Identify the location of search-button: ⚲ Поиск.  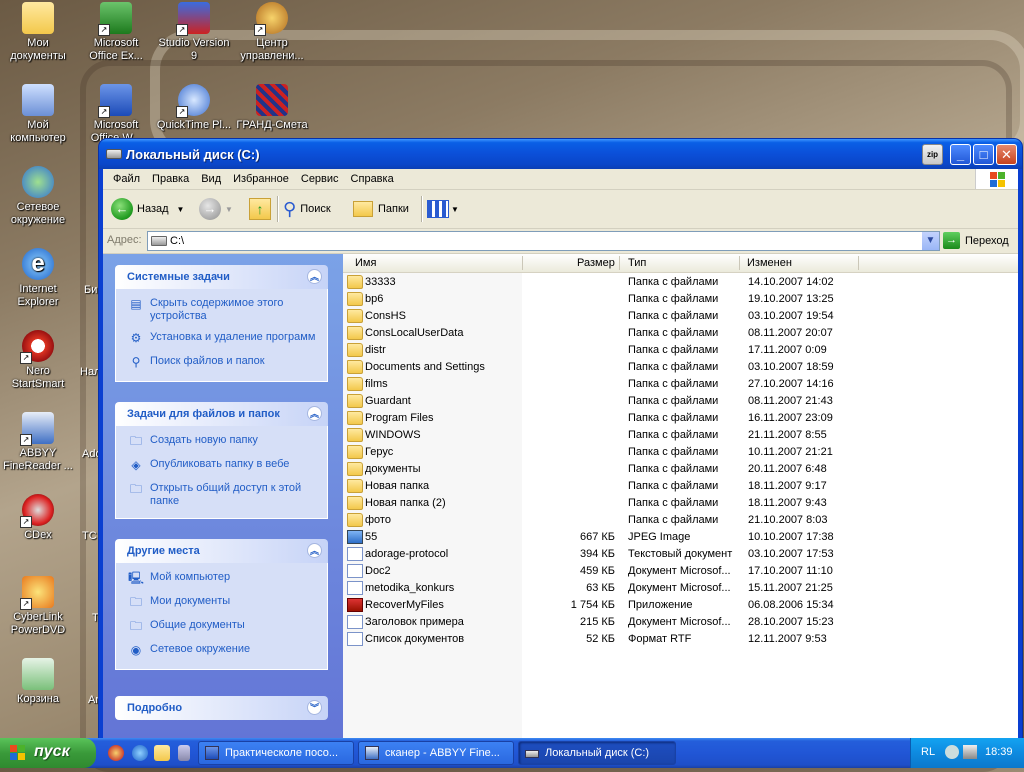
(307, 209).